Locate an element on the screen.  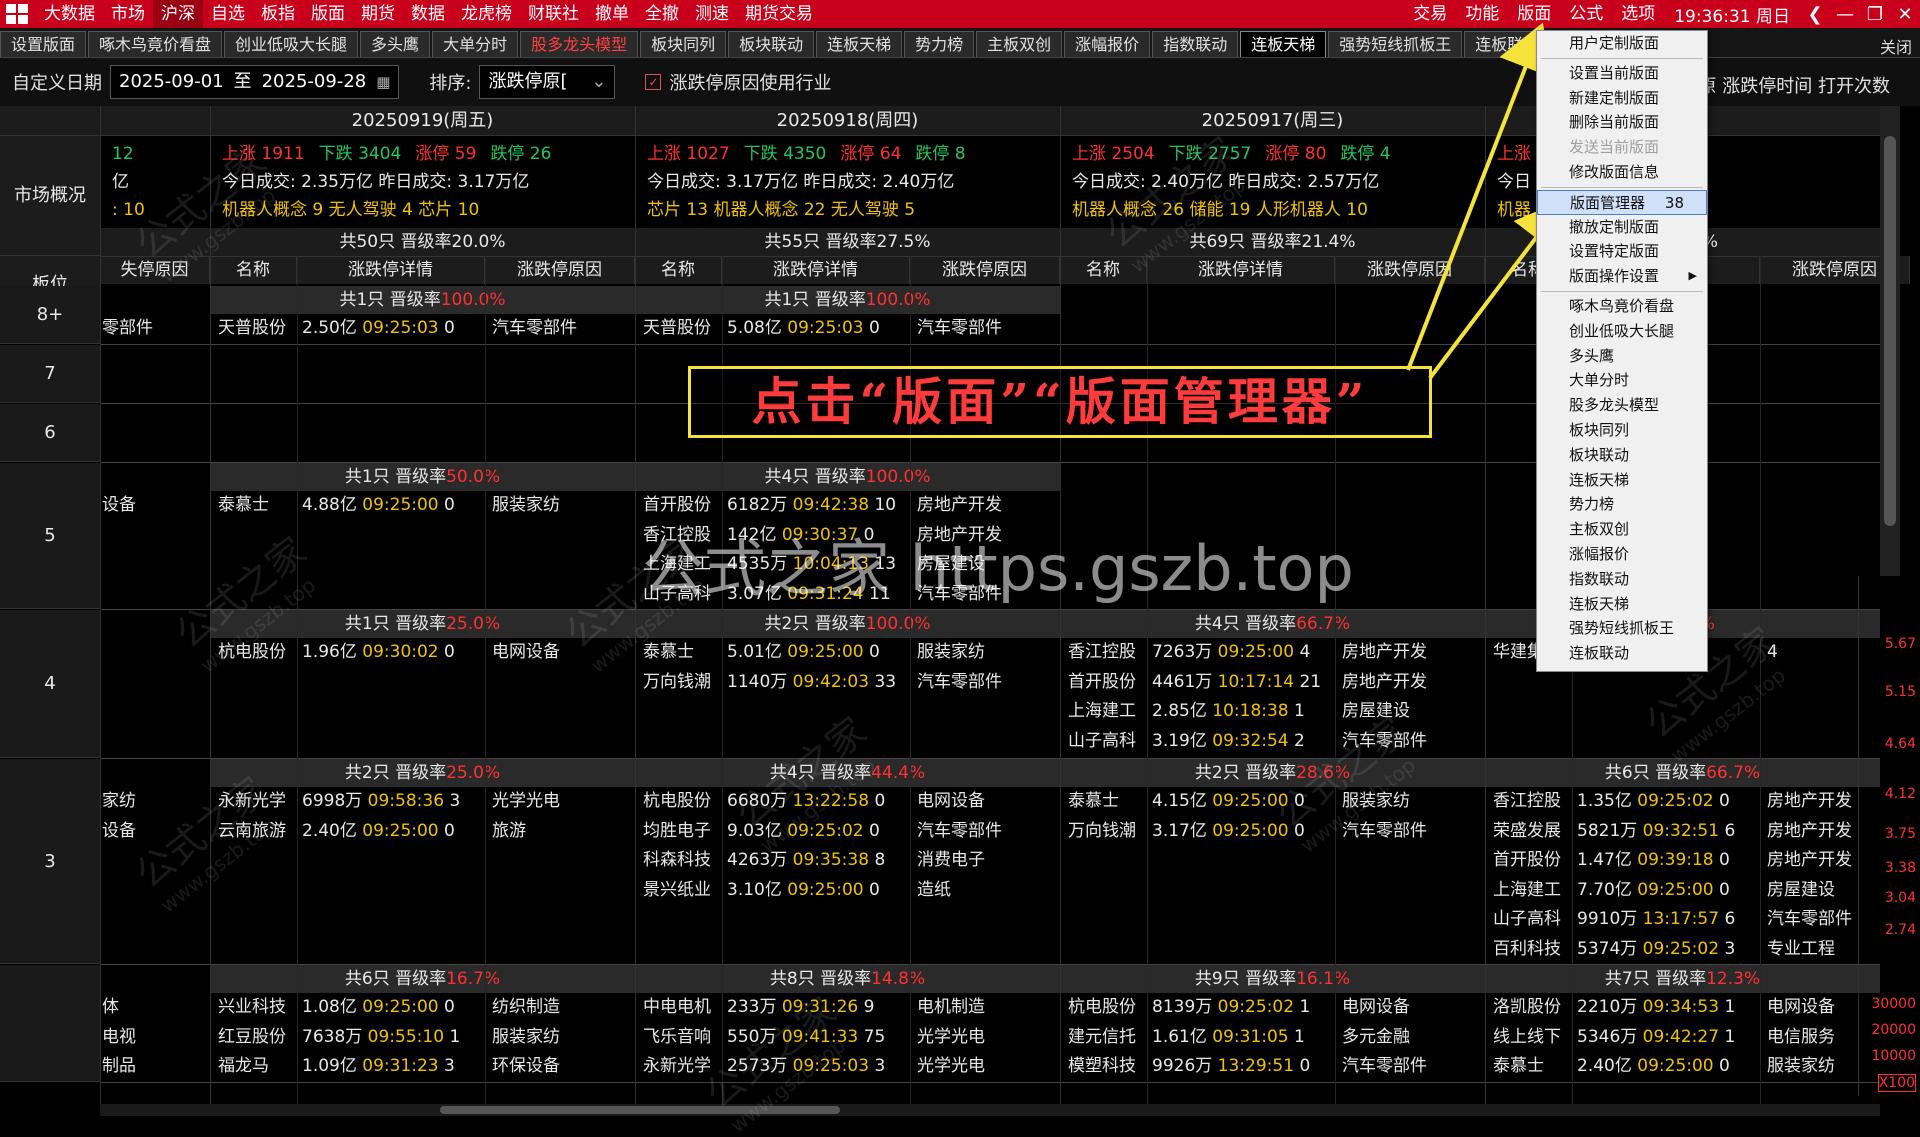
tab-3: 多头鹰 is located at coordinates (395, 44).